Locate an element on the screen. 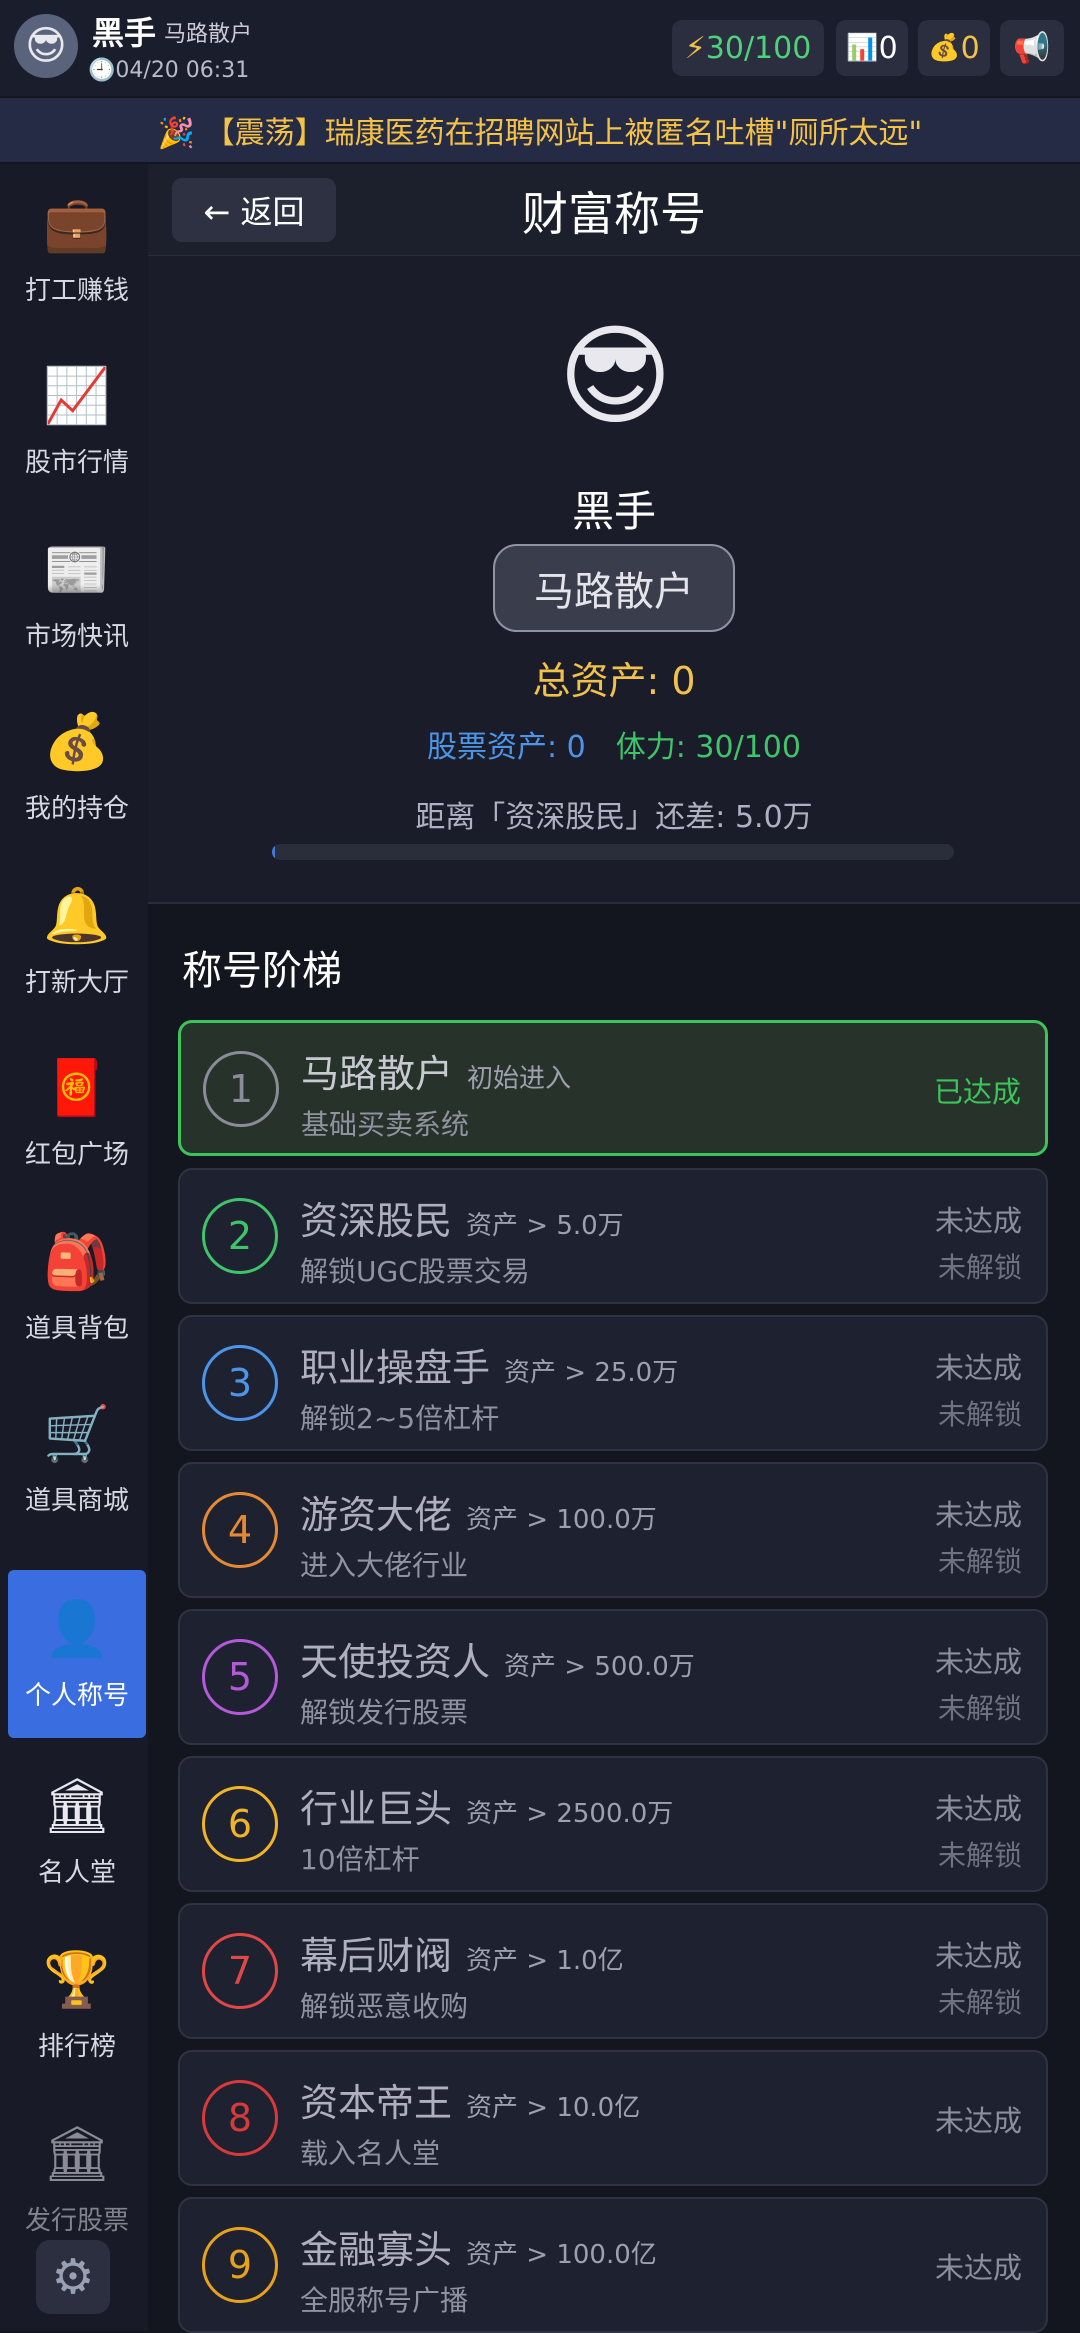 The image size is (1080, 2333). sidebar-item-market: 📈 股市行情 is located at coordinates (77, 421).